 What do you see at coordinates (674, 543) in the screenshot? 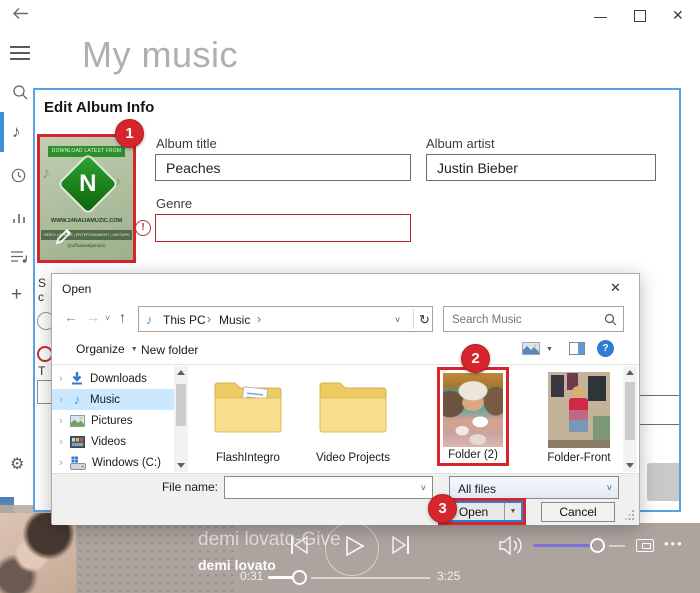
I see `more-options-icon: •••` at bounding box center [674, 543].